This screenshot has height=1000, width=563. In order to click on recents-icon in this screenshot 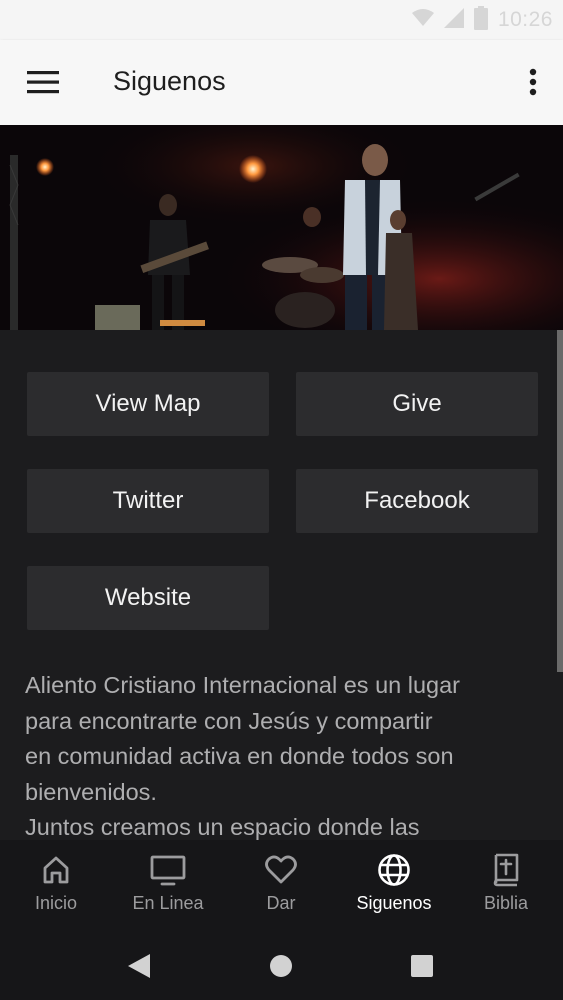, I will do `click(422, 966)`.